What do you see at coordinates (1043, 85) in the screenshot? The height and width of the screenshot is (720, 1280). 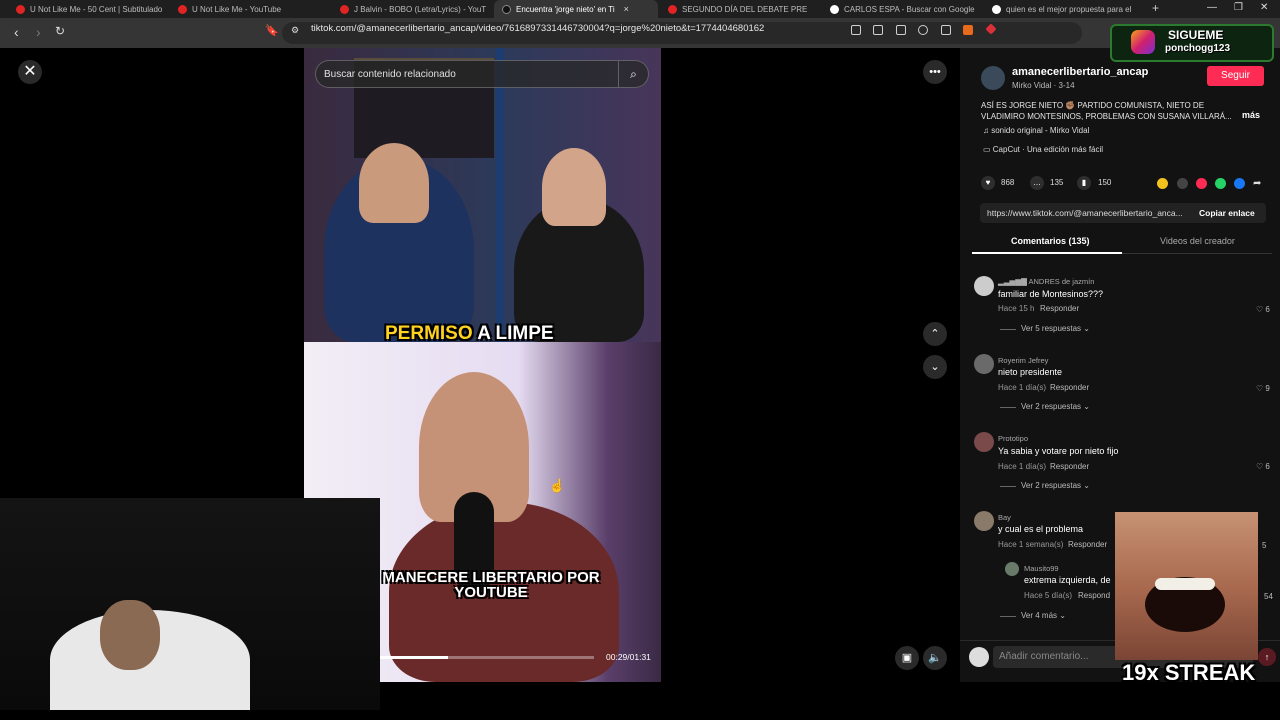 I see `creator-subline: Mirko Vidal · 3-14` at bounding box center [1043, 85].